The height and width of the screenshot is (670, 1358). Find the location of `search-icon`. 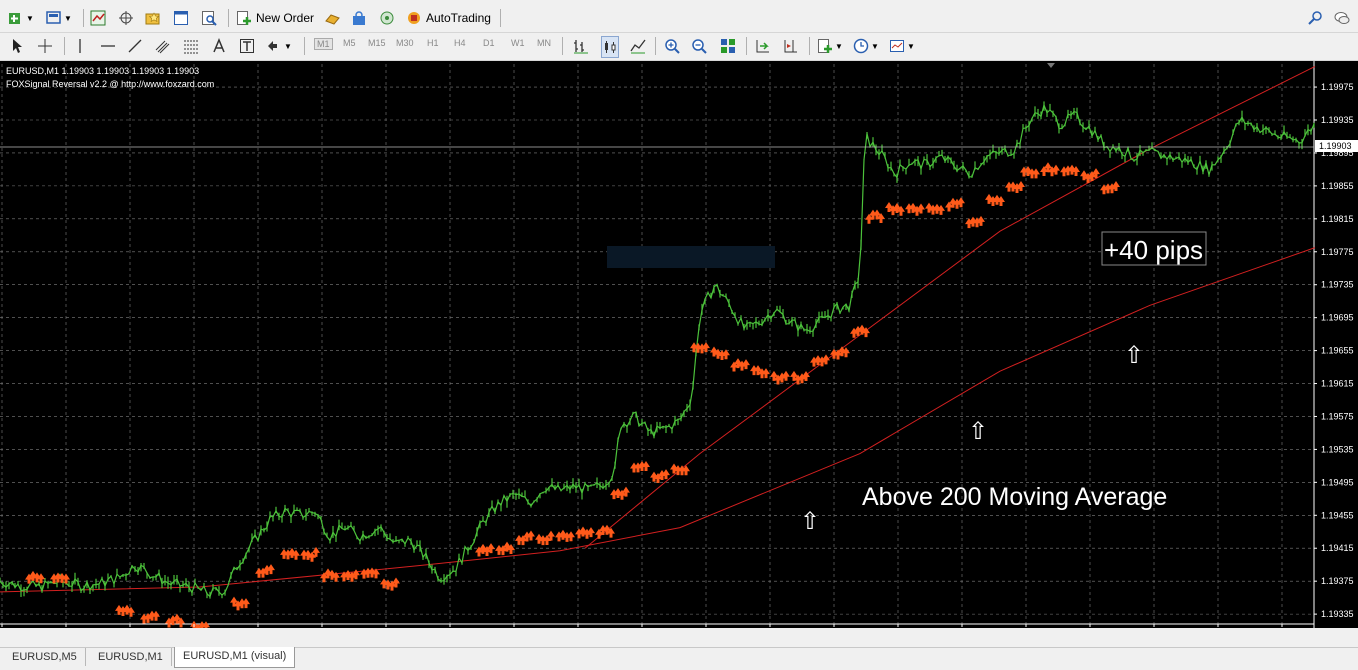

search-icon is located at coordinates (1315, 18).